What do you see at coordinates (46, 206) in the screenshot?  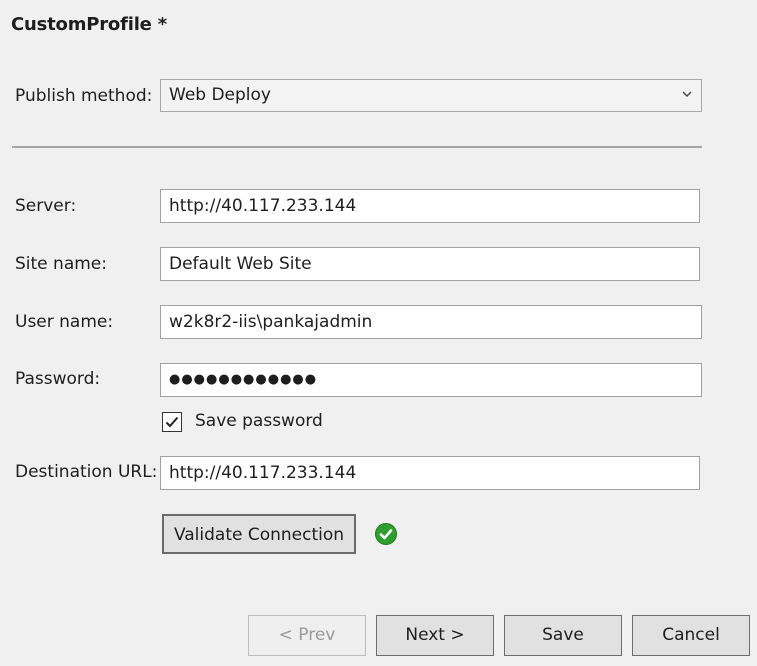 I see `server-label: Server:` at bounding box center [46, 206].